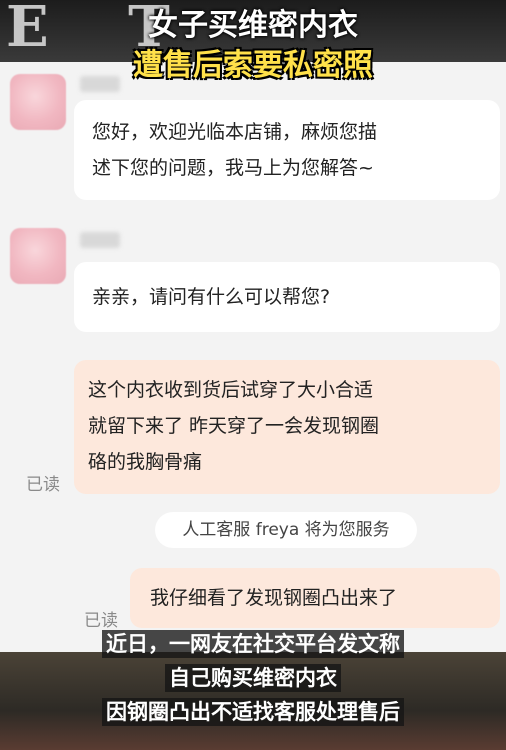 This screenshot has width=506, height=750. What do you see at coordinates (235, 132) in the screenshot?
I see `message-text-line: 您好，欢迎光临本店铺，麻烦您描` at bounding box center [235, 132].